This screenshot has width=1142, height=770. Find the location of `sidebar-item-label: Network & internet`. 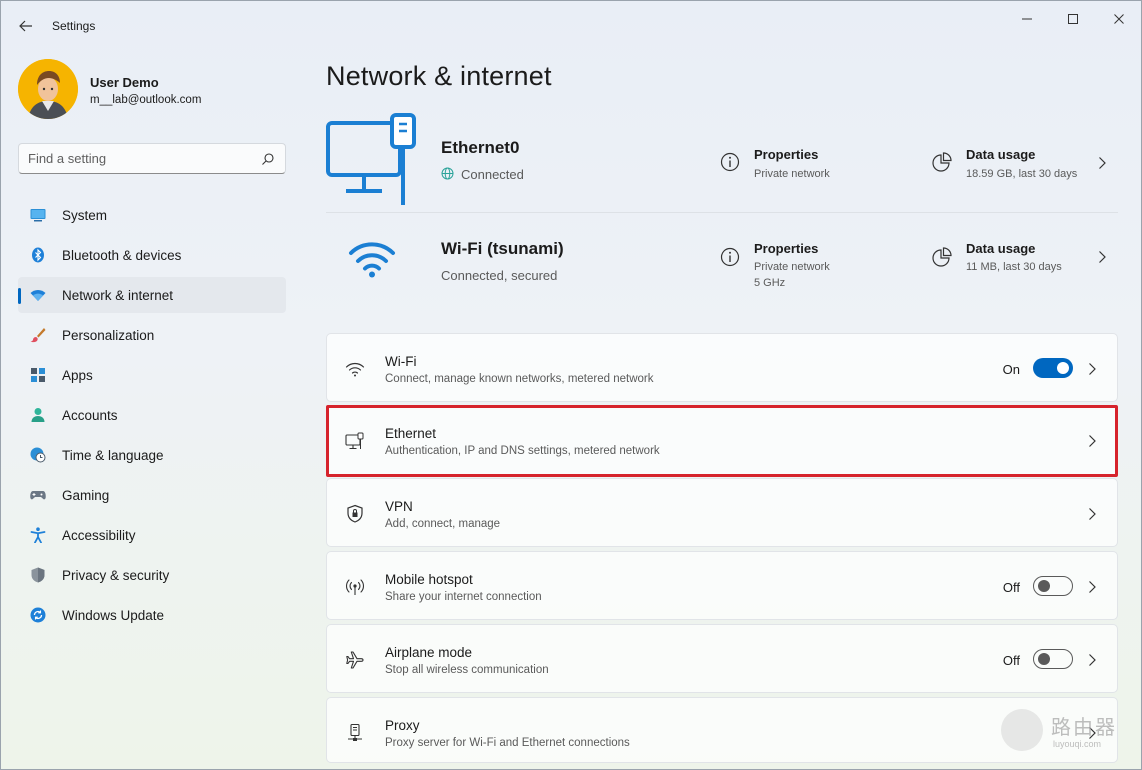

sidebar-item-label: Network & internet is located at coordinates (118, 295).